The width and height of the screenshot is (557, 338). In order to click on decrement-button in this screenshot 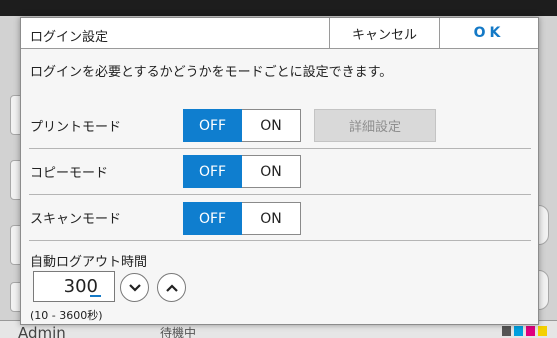, I will do `click(134, 287)`.